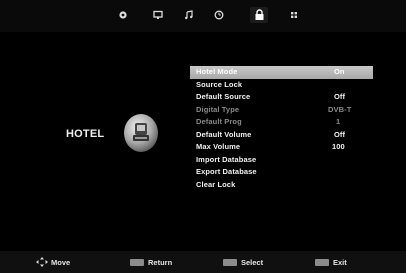 The height and width of the screenshot is (273, 406). What do you see at coordinates (340, 109) in the screenshot?
I see `menu-item-value: DVB-T` at bounding box center [340, 109].